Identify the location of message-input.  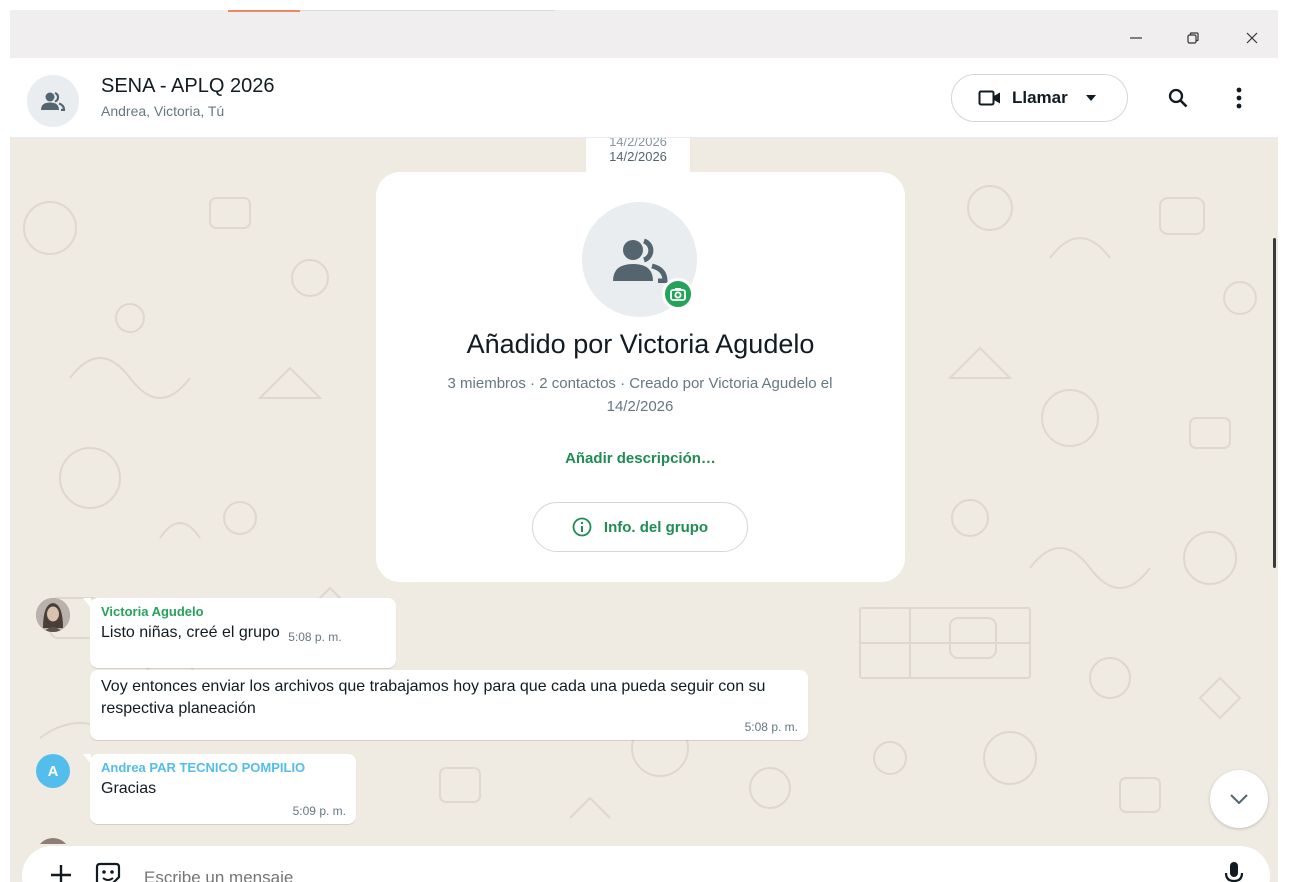
(594, 875).